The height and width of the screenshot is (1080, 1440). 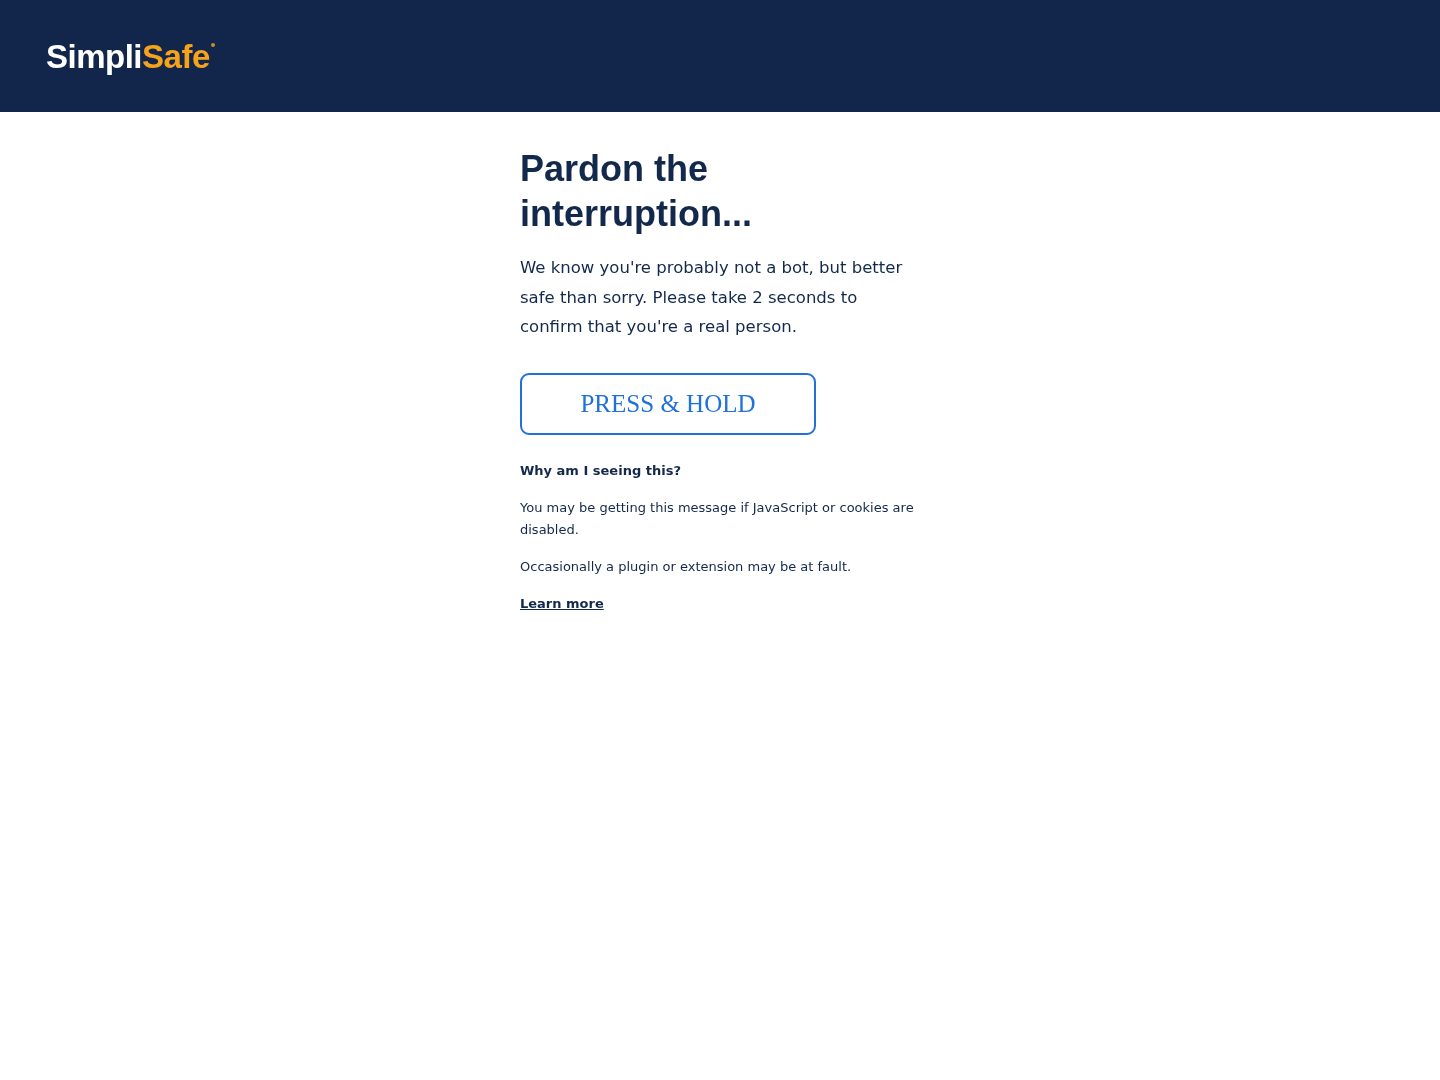 I want to click on brand-logo: SimpliSafe, so click(x=128, y=56).